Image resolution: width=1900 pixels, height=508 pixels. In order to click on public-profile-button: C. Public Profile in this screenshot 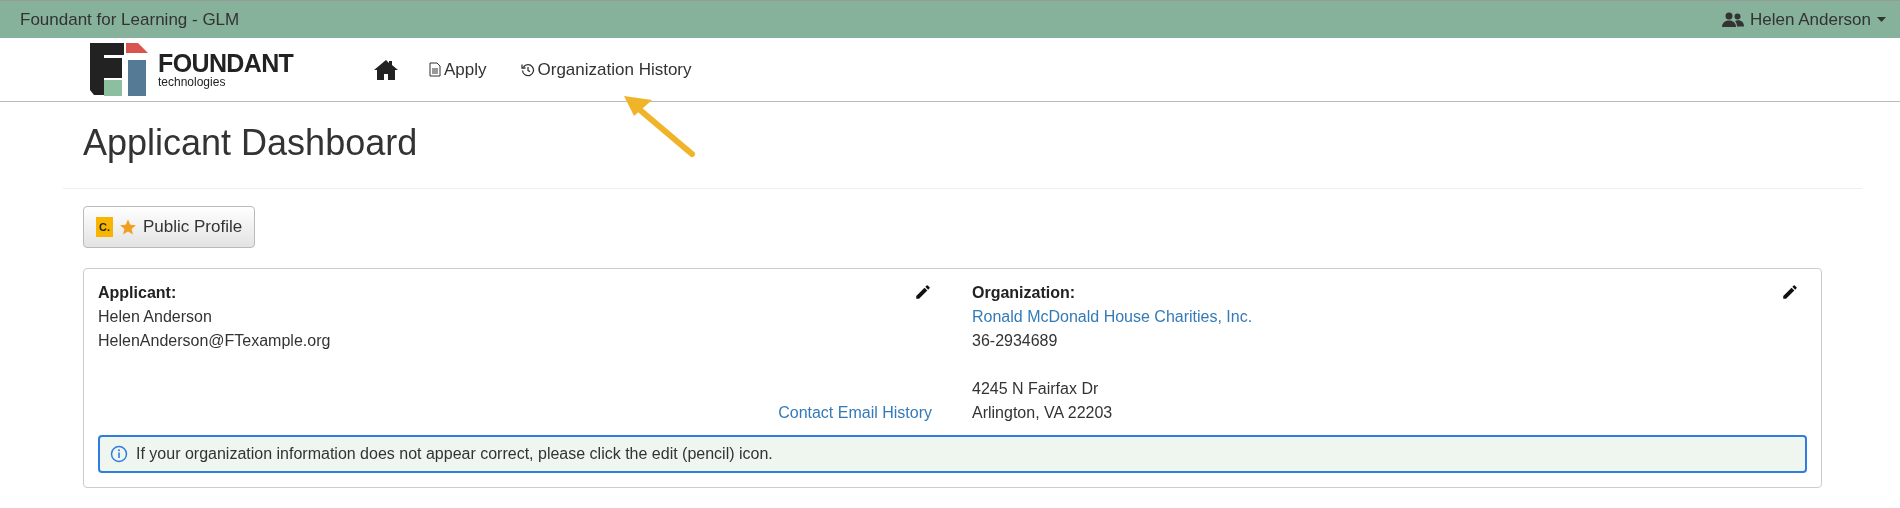, I will do `click(169, 227)`.